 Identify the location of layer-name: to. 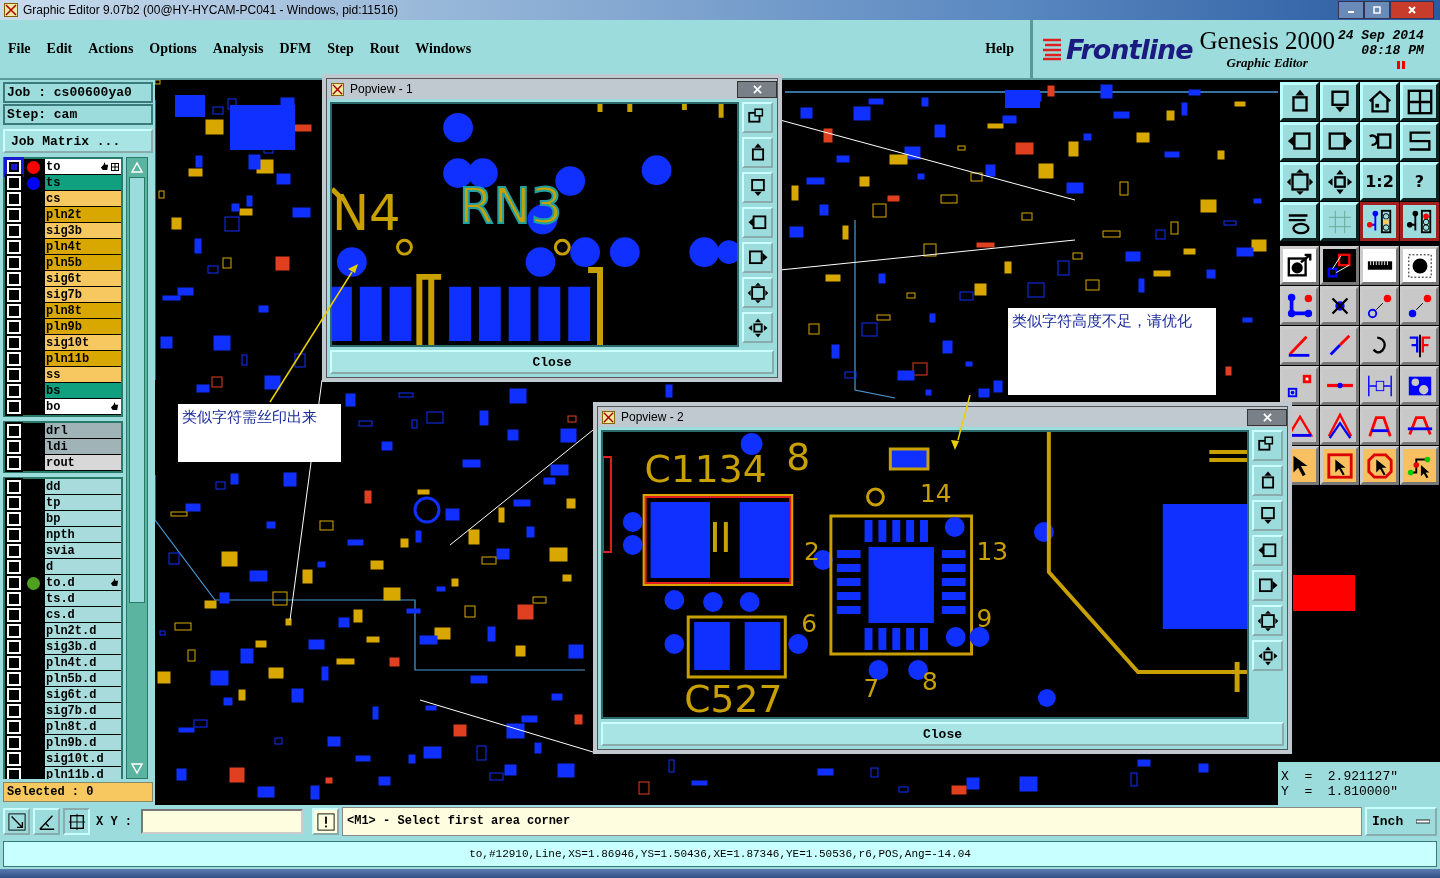
(53, 166).